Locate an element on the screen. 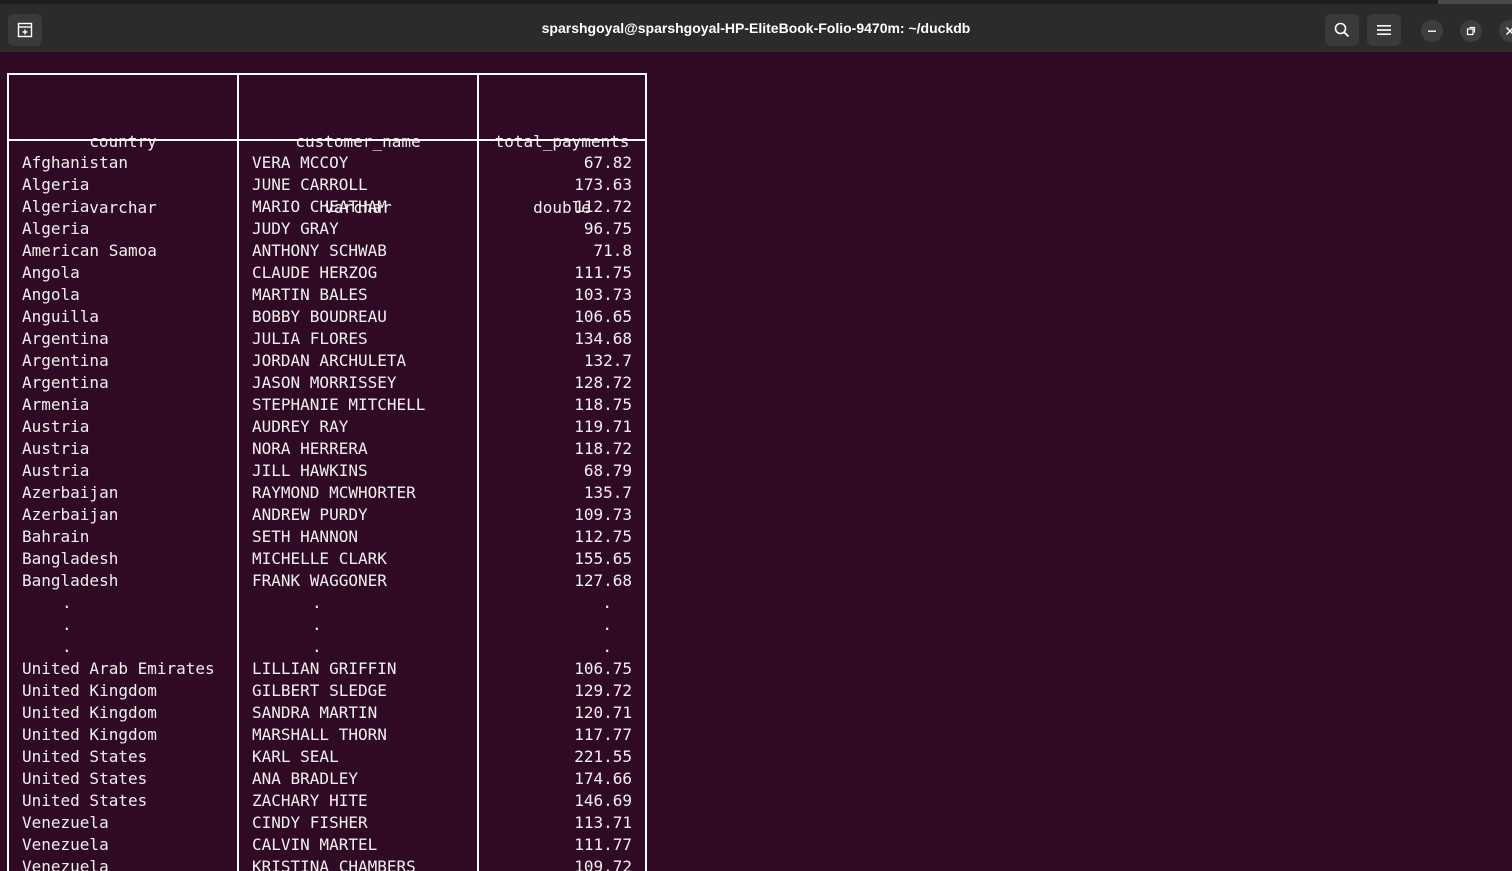 The image size is (1512, 871). minimize-icon is located at coordinates (1432, 31).